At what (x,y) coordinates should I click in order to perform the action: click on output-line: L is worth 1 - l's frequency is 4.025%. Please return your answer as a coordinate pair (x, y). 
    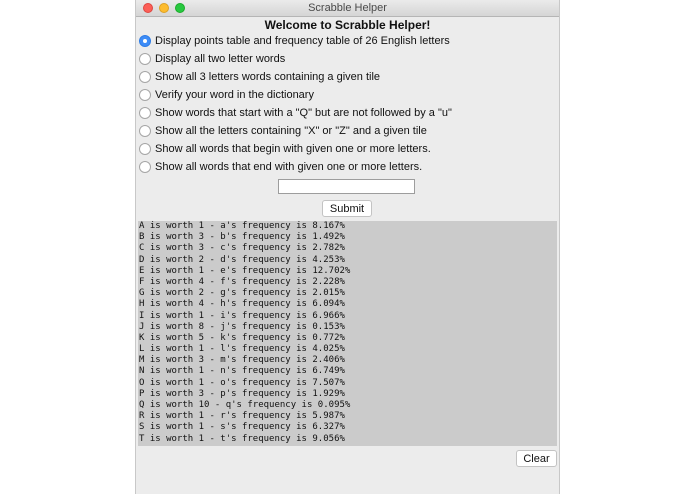
    Looking at the image, I should click on (242, 349).